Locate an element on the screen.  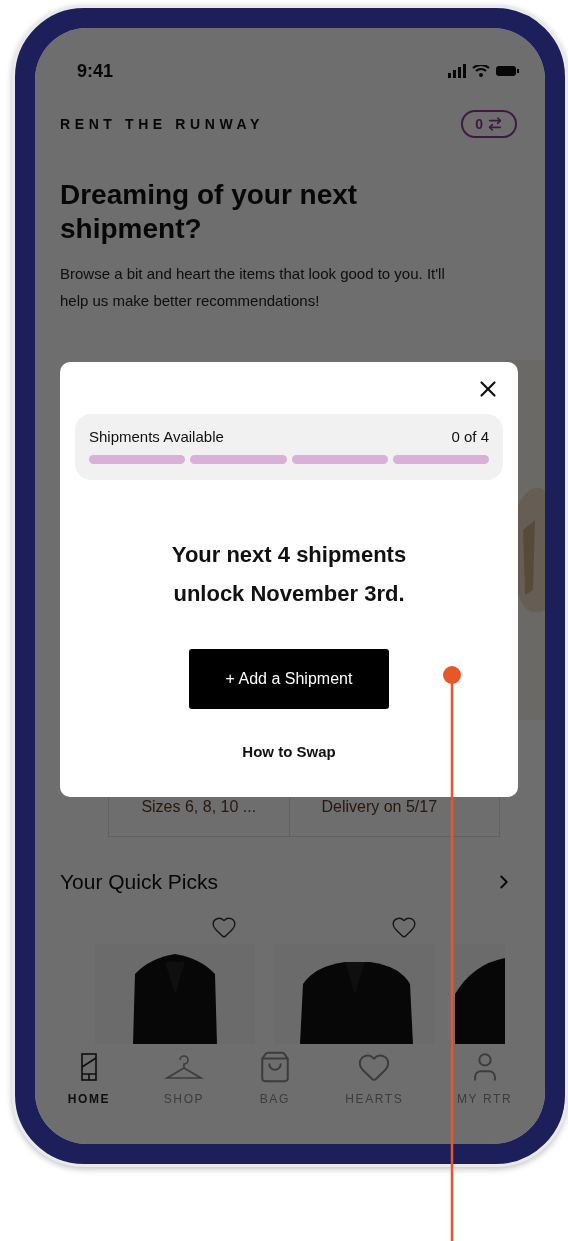
section-title: Your Quick Picks is located at coordinates (139, 882).